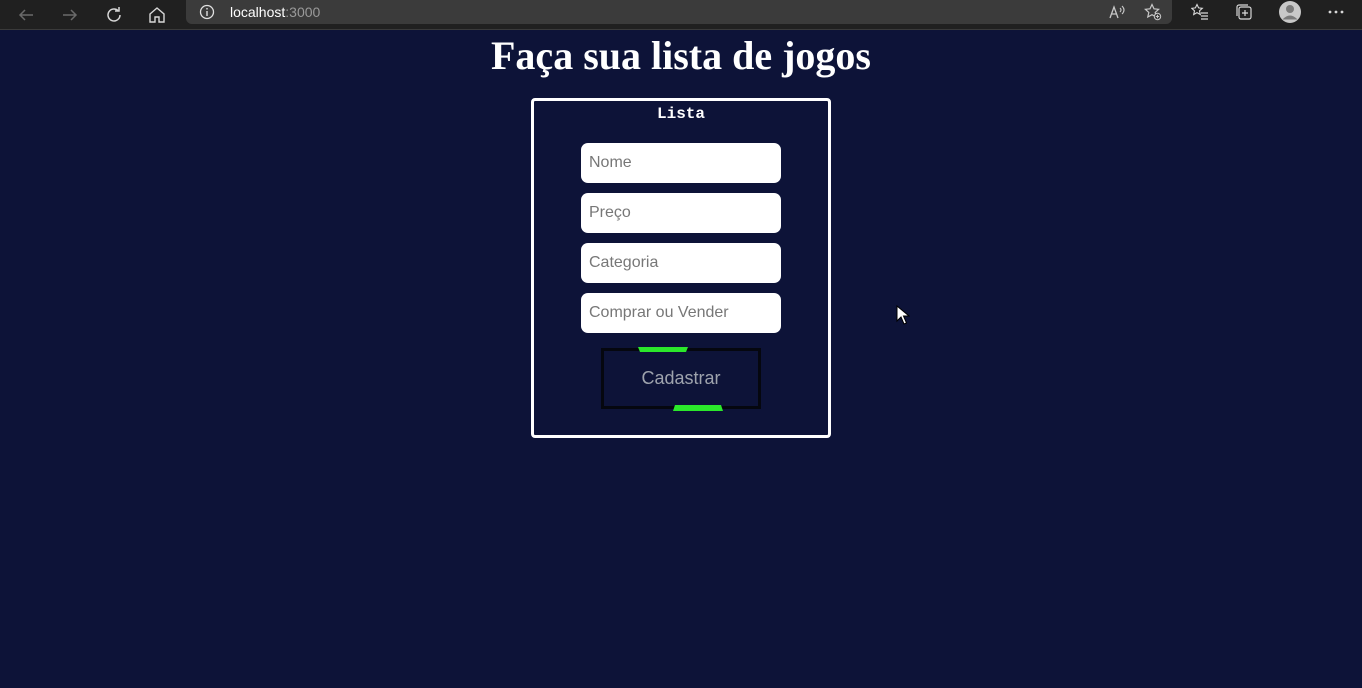 This screenshot has height=688, width=1362. What do you see at coordinates (681, 213) in the screenshot?
I see `preco-input` at bounding box center [681, 213].